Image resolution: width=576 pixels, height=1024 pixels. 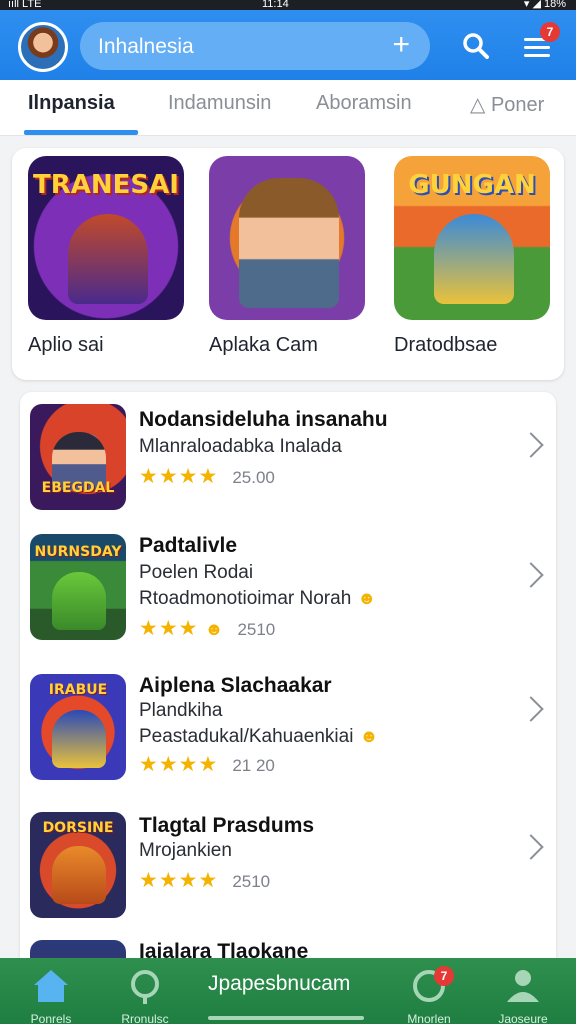 I want to click on app-rating: ★★★★ 25.00, so click(x=207, y=476).